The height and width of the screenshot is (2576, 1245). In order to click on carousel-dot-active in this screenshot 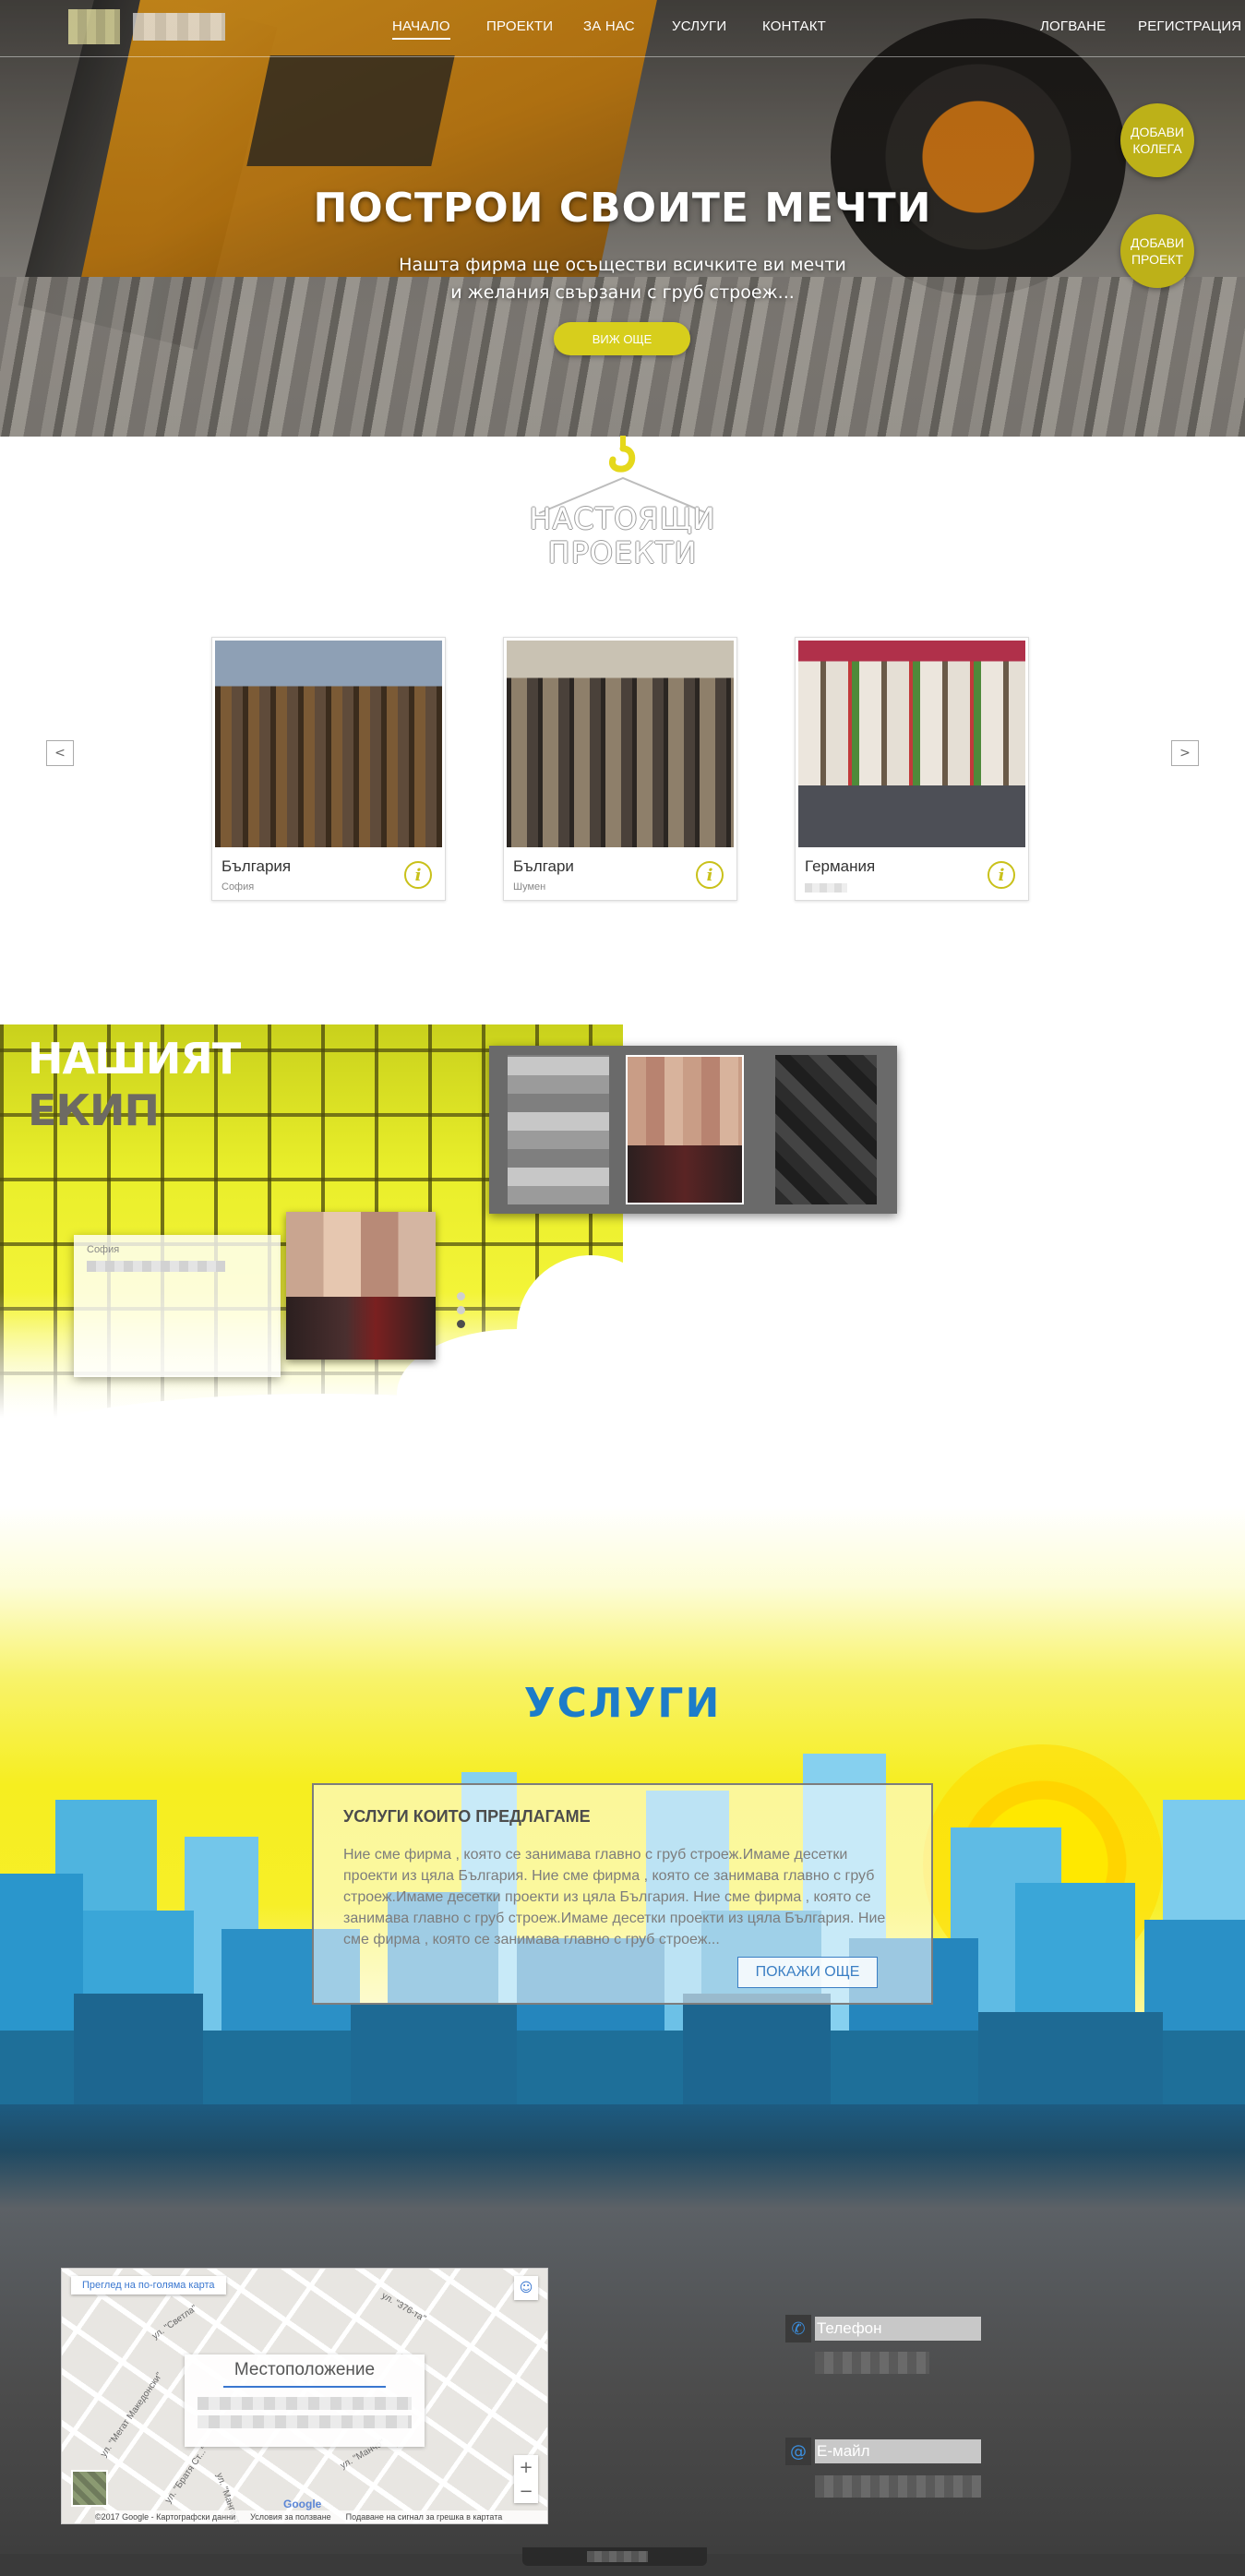, I will do `click(461, 1324)`.